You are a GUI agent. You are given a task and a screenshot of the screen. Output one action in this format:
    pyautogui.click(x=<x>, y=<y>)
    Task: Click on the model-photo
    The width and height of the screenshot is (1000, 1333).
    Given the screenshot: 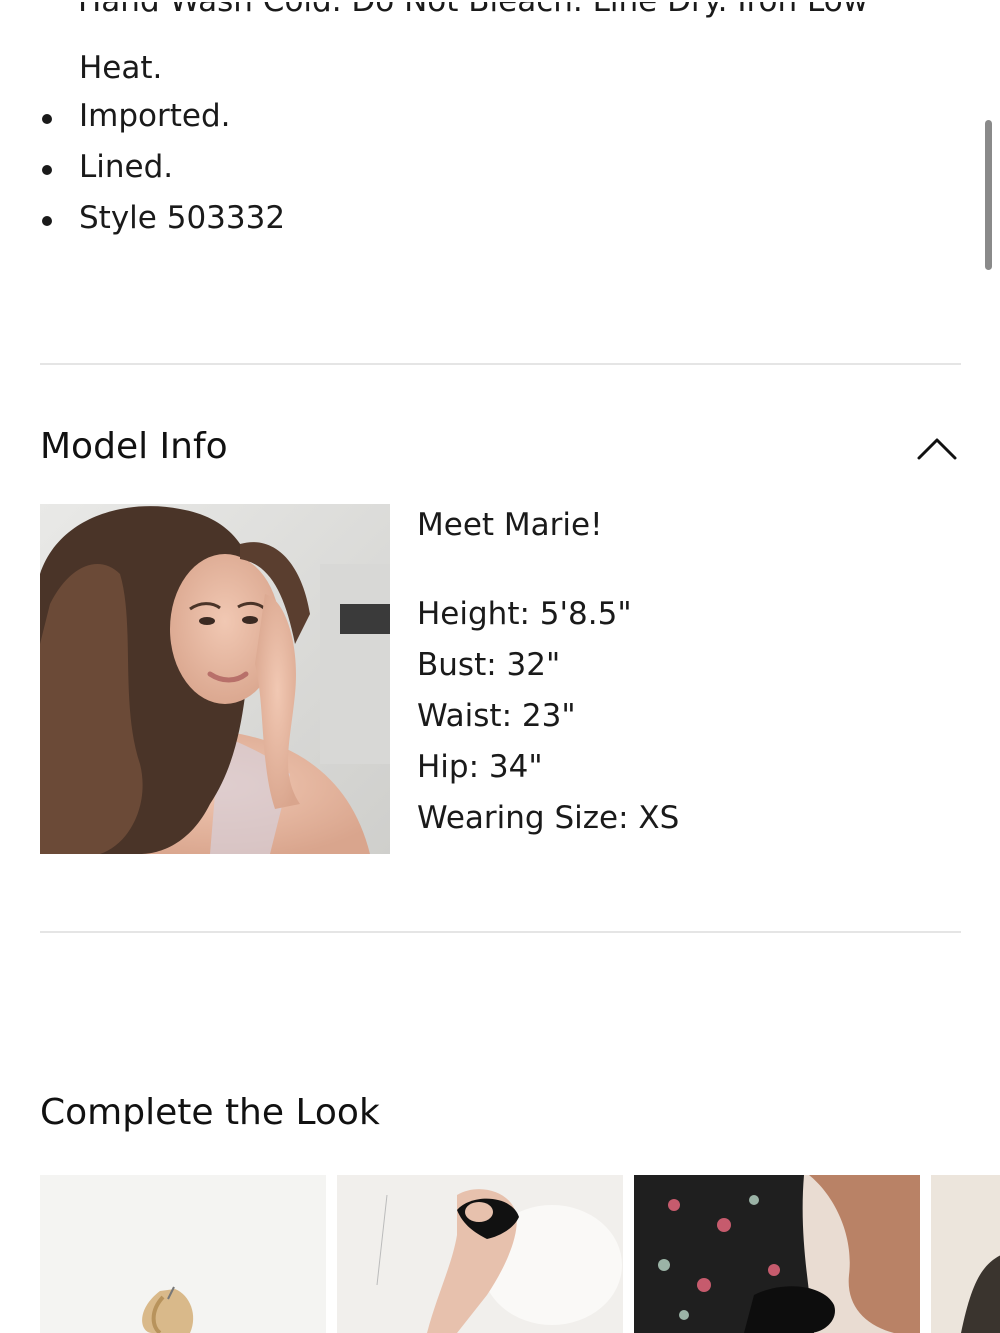 What is the action you would take?
    pyautogui.click(x=215, y=679)
    